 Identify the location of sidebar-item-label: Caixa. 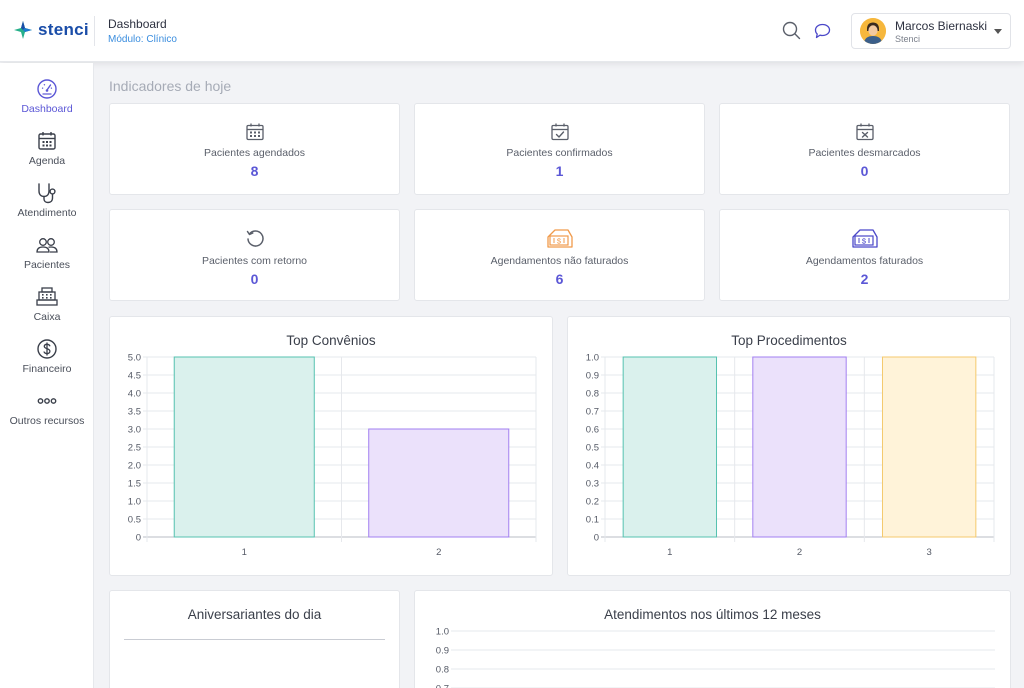
(47, 317).